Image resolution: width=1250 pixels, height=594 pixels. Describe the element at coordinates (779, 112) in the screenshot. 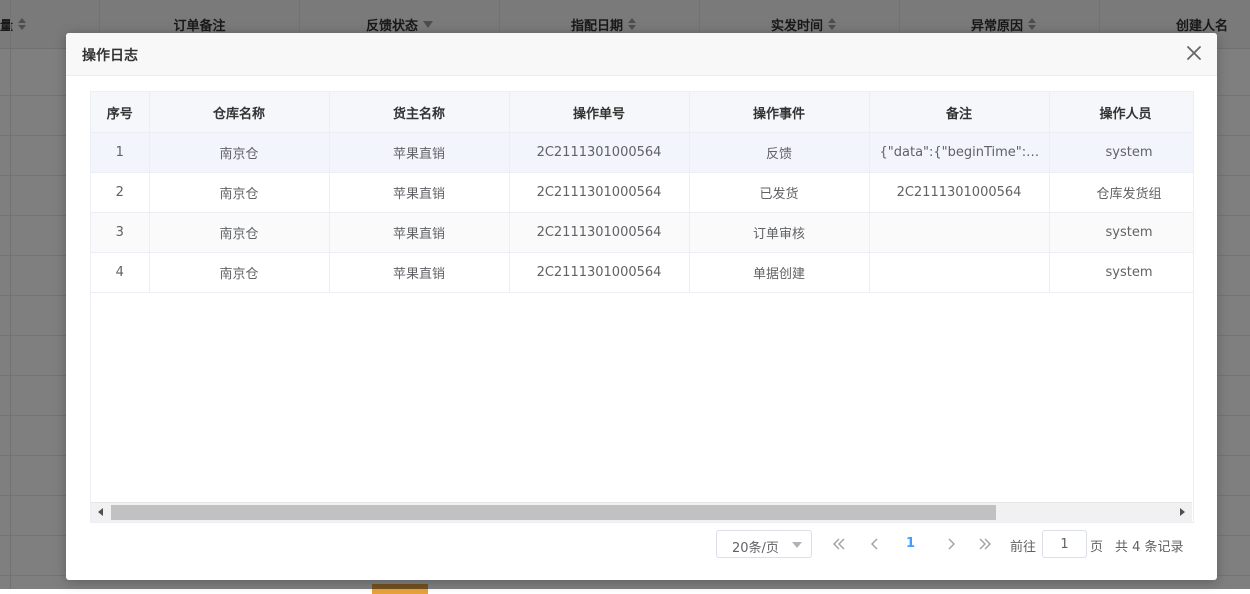

I see `column-header-event: 操作事件` at that location.